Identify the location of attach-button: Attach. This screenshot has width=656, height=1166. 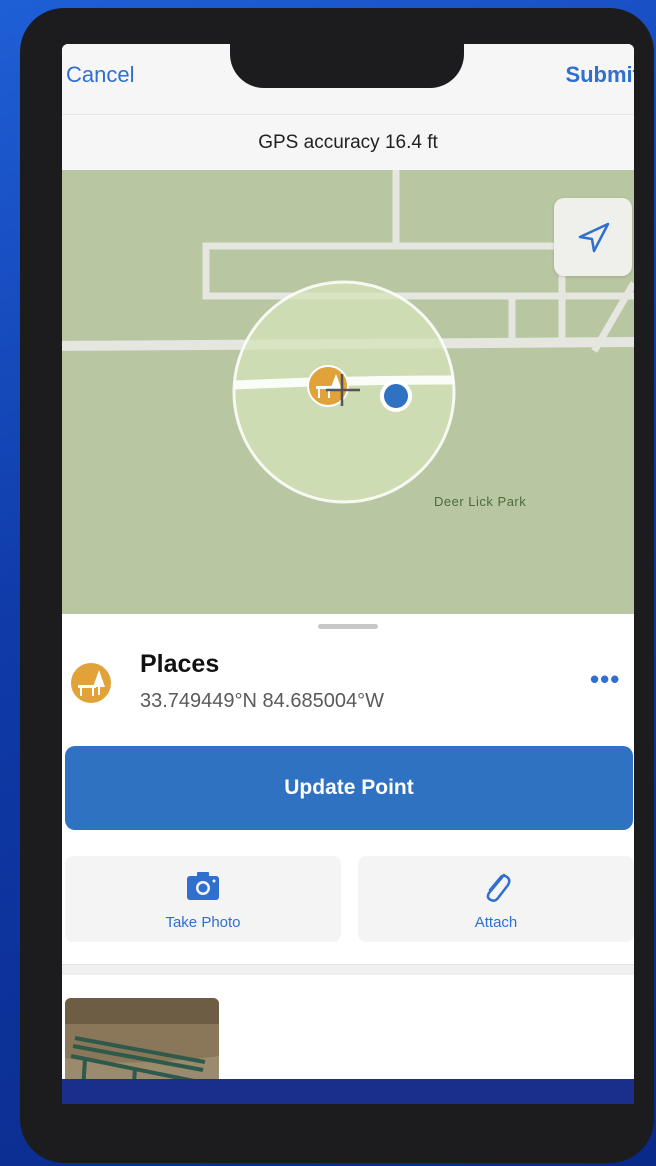
(496, 899).